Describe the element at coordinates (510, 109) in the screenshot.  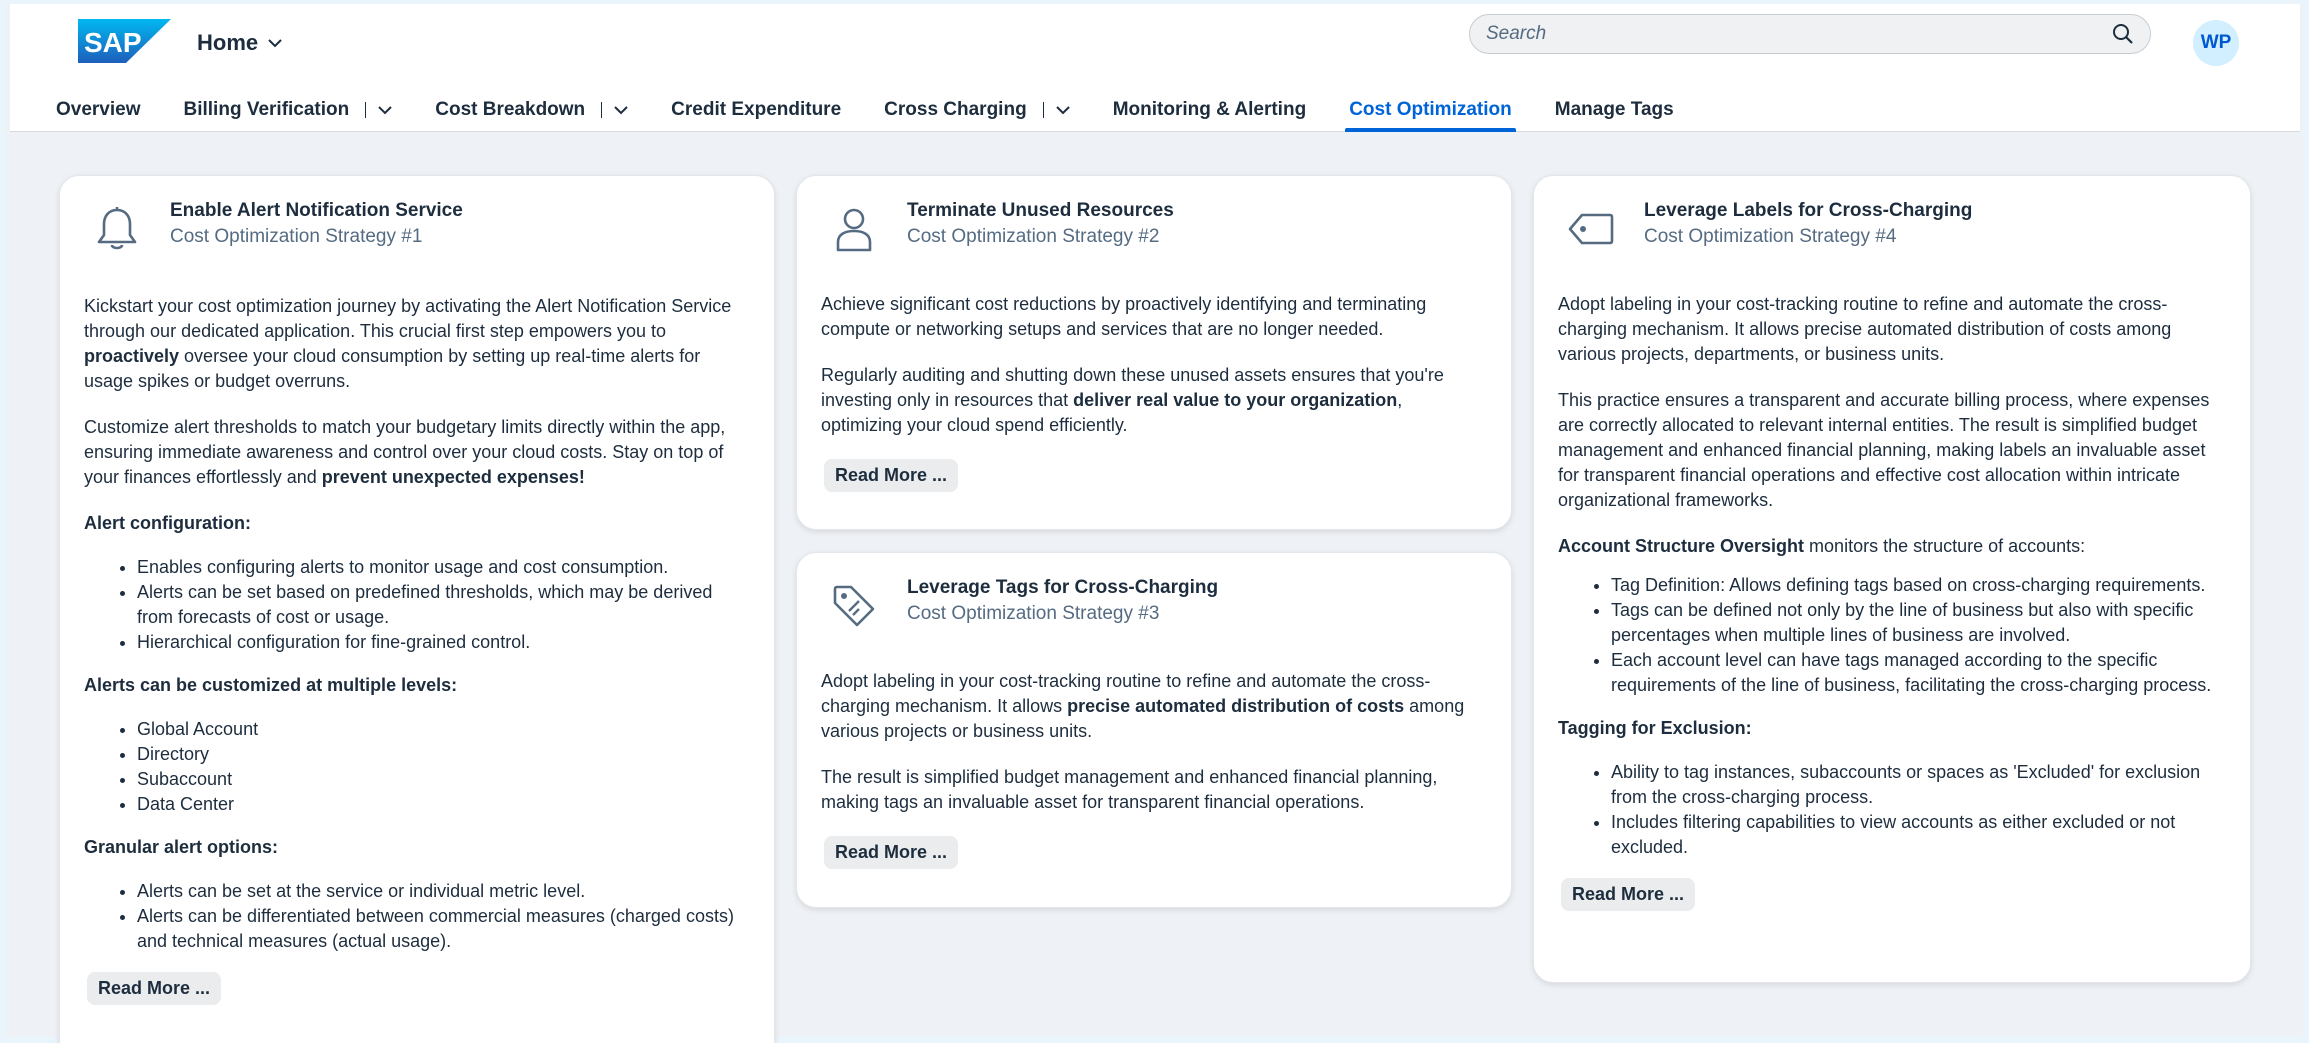
I see `tab-label: Cost Breakdown` at that location.